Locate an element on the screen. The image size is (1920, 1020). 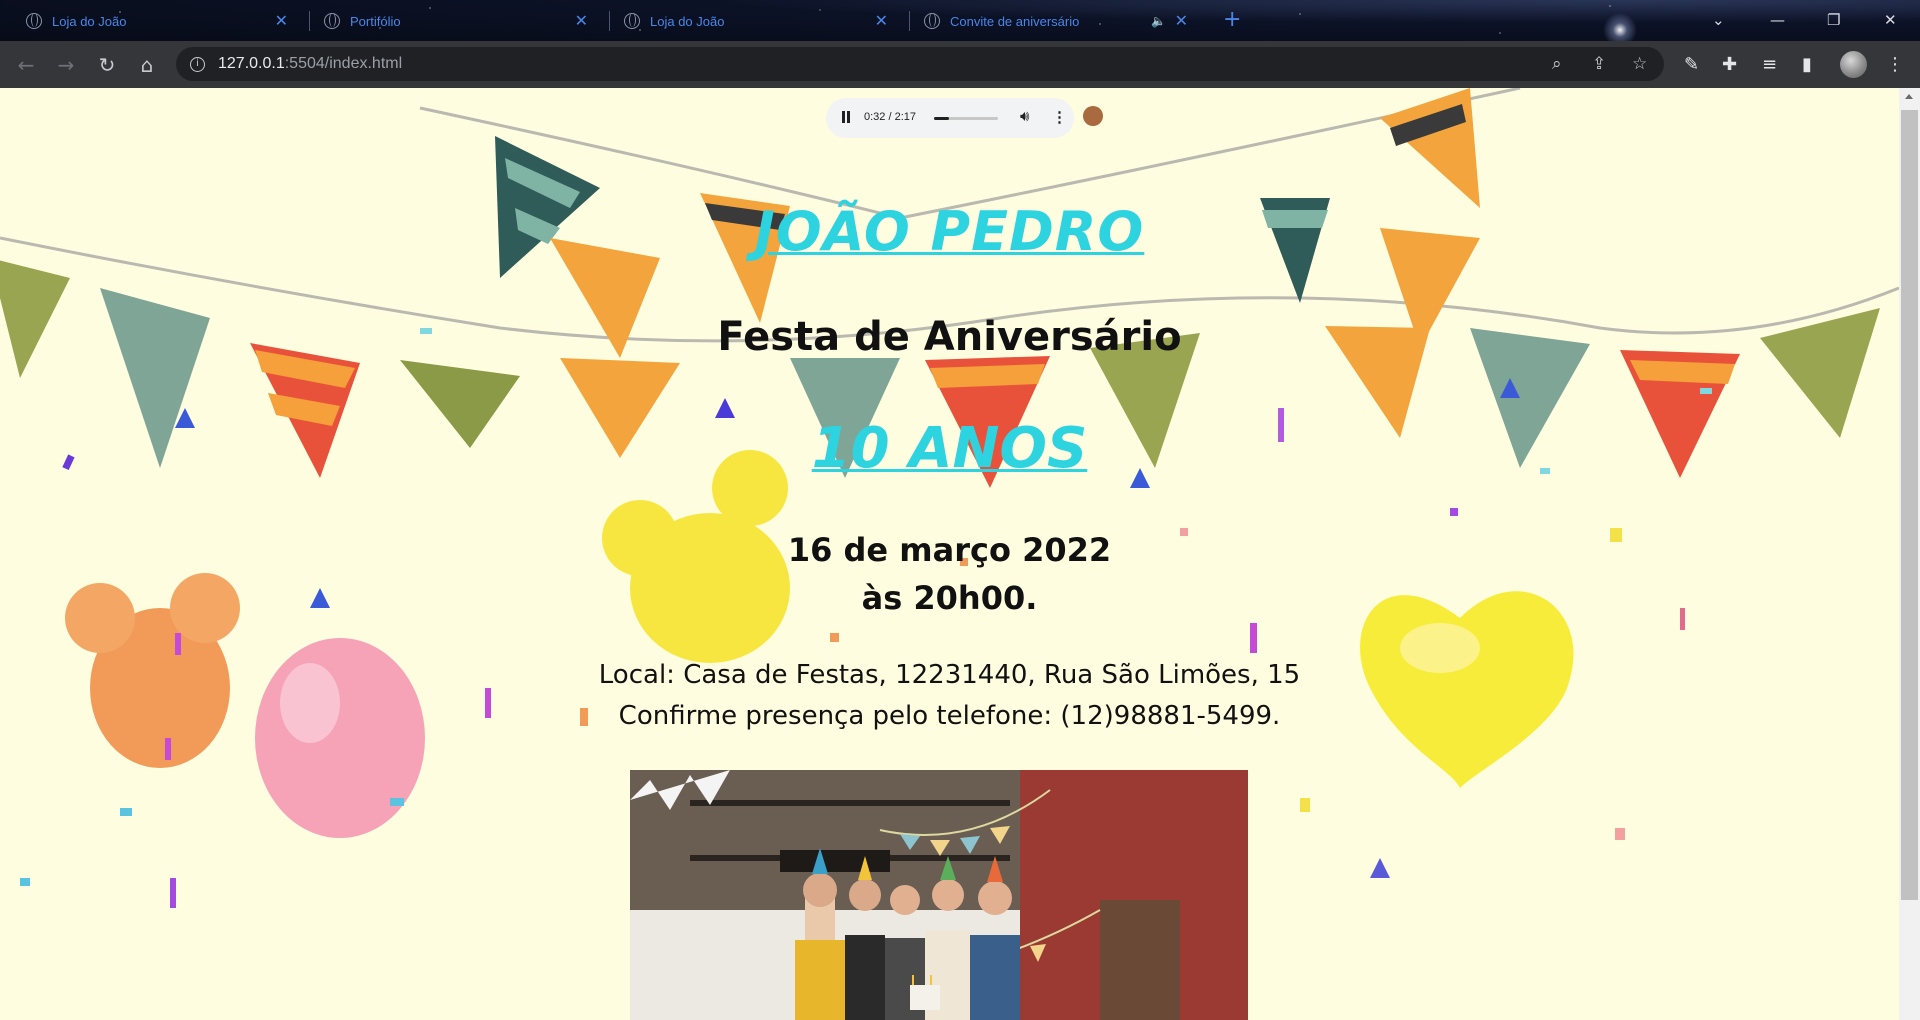
new-tab-button: + is located at coordinates (1232, 20).